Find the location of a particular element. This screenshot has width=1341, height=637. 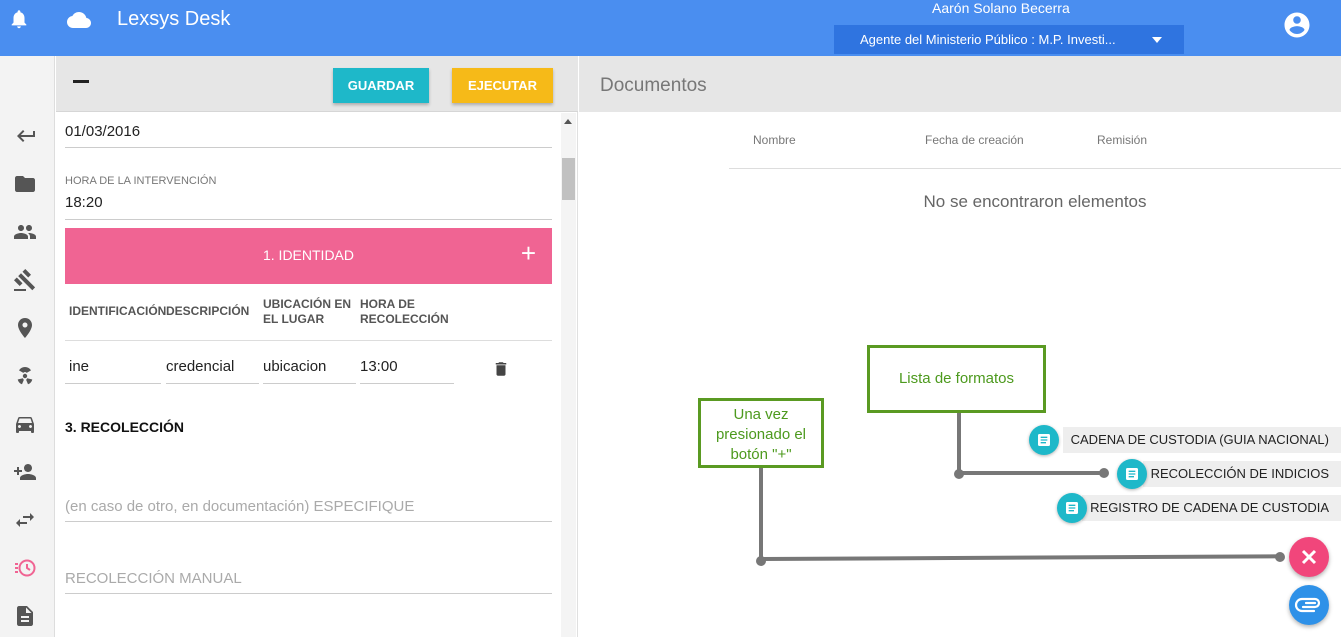

cell-collection-time: 13:00 is located at coordinates (407, 362).